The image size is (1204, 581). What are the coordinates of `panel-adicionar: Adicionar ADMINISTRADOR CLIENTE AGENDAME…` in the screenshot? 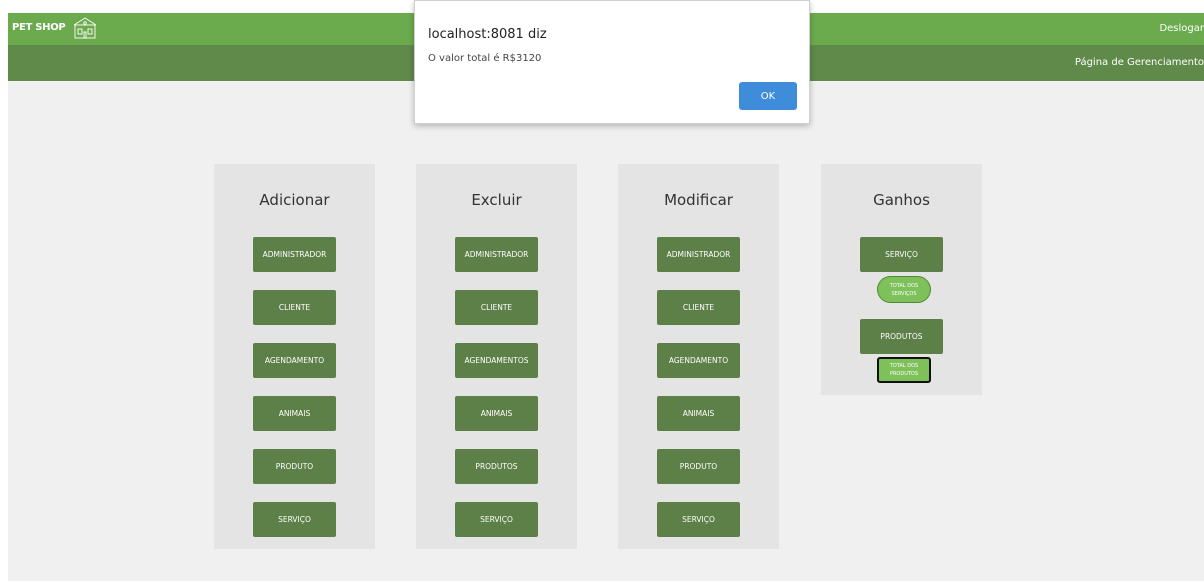 It's located at (294, 356).